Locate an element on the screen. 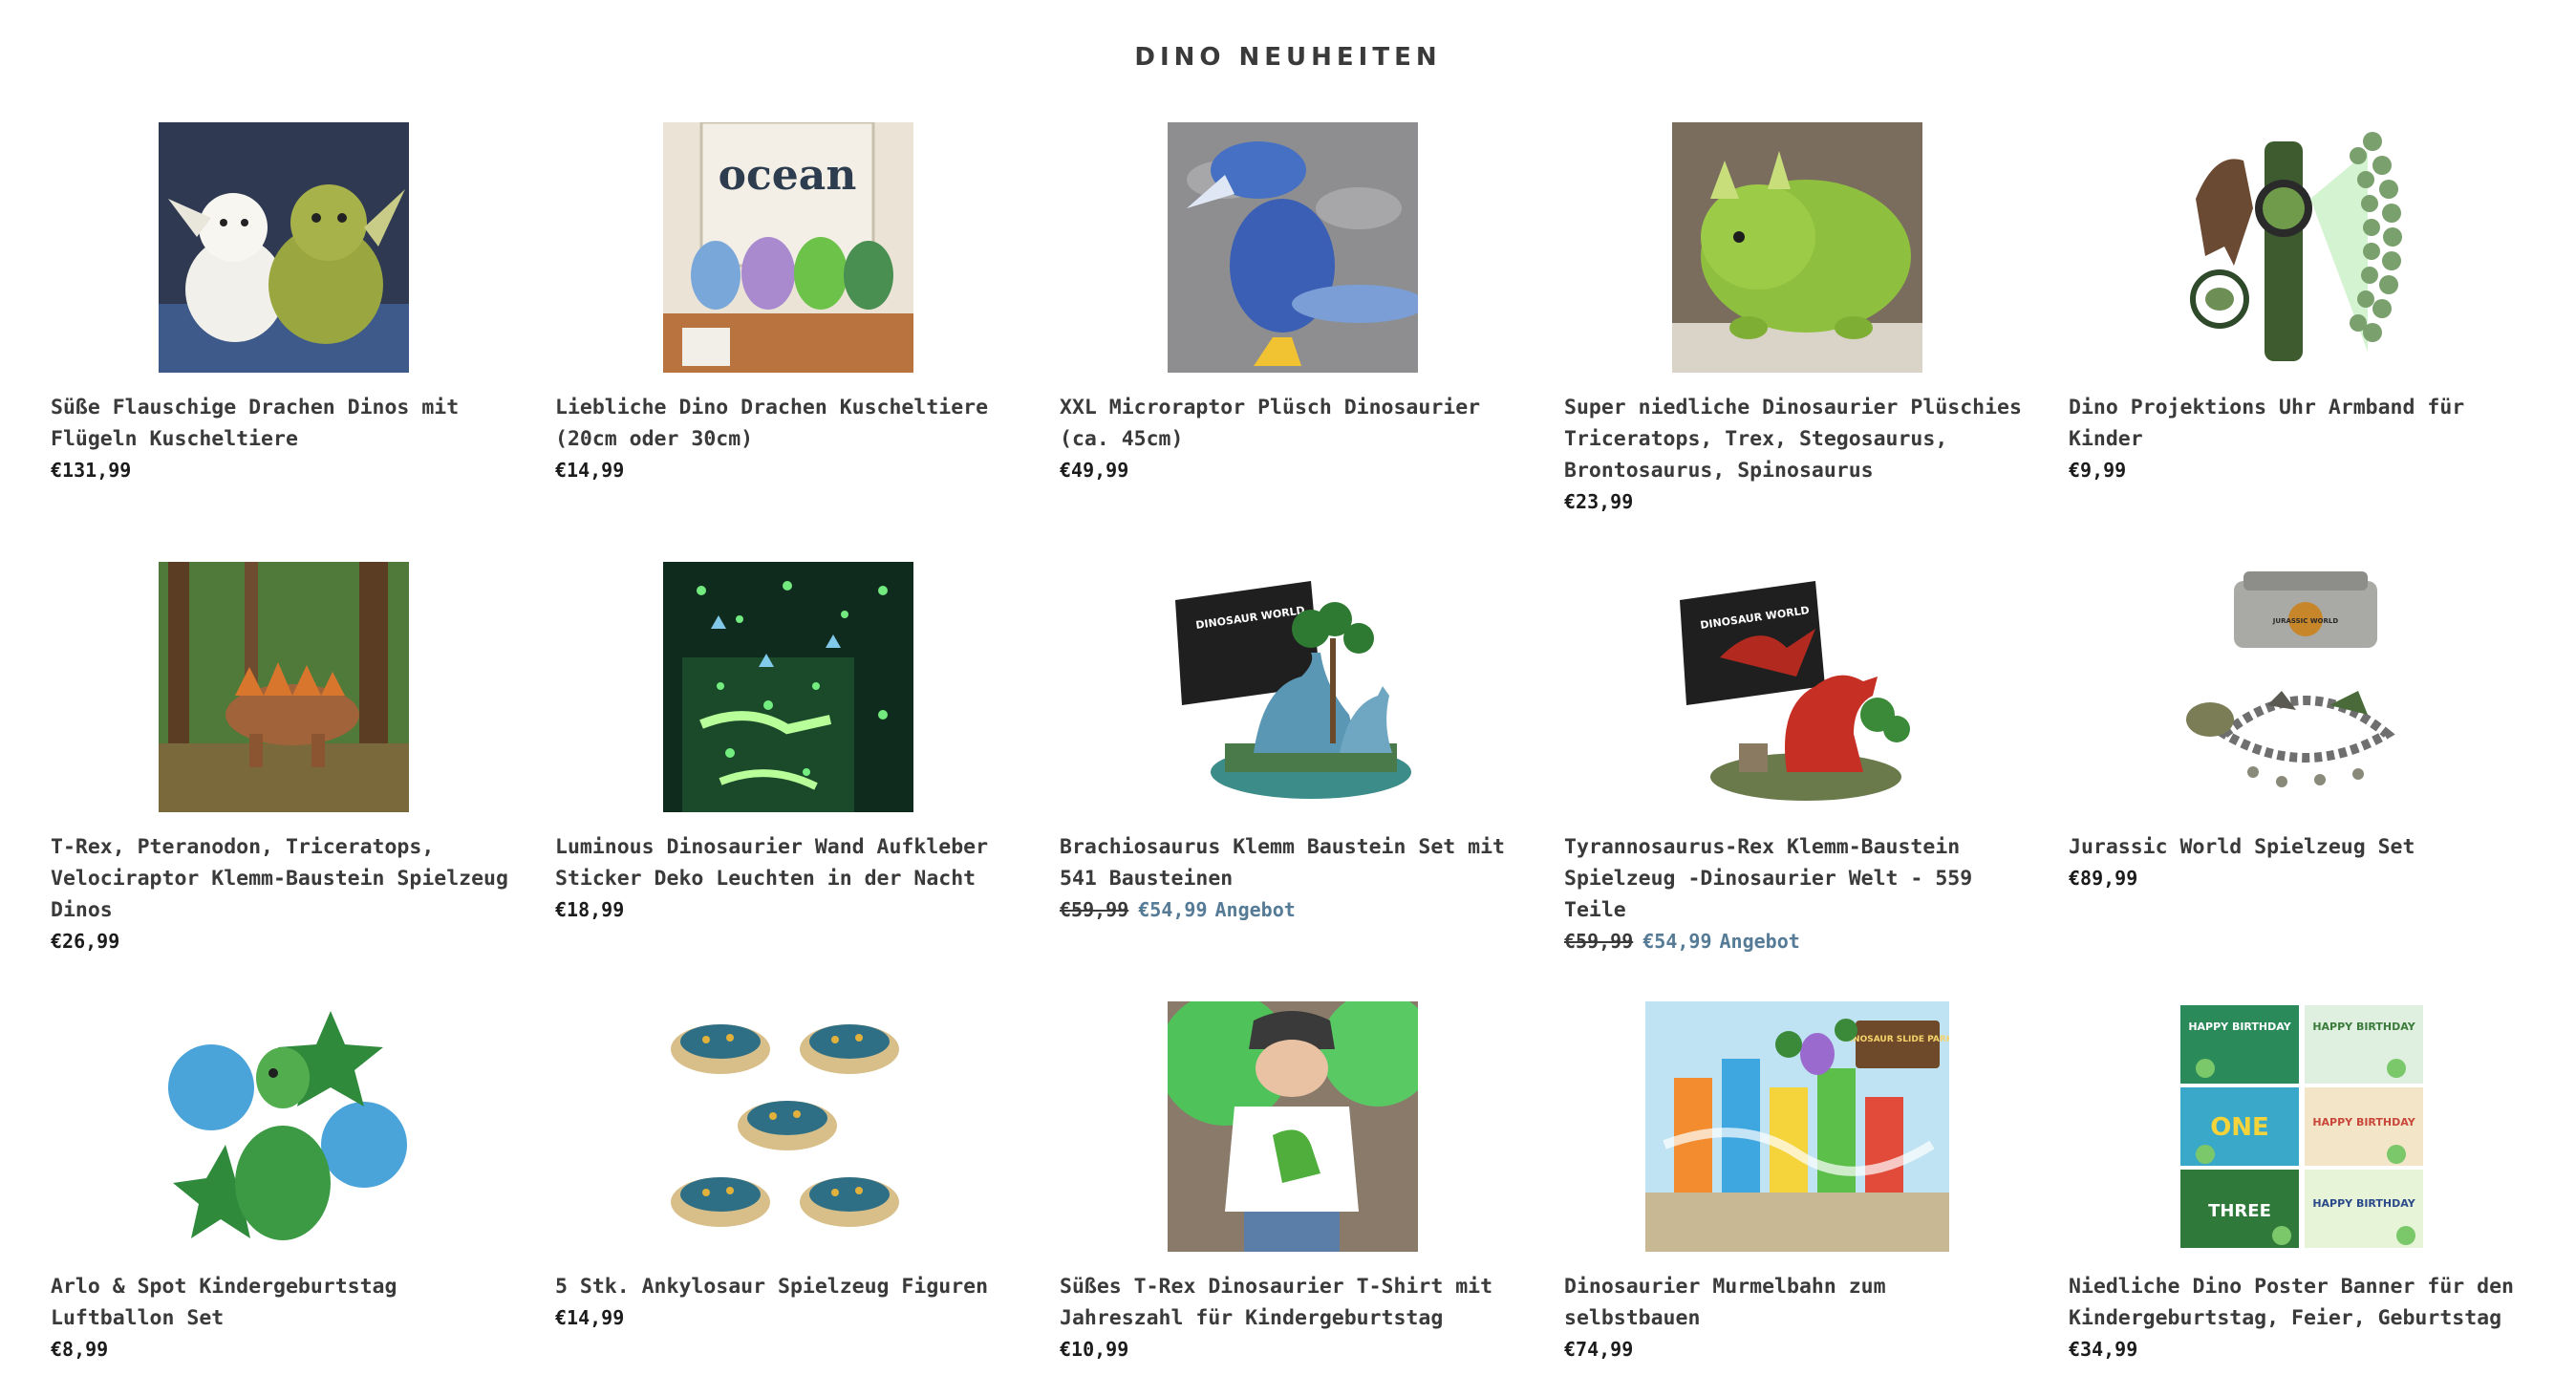 Image resolution: width=2576 pixels, height=1397 pixels. jurassic-world-set-image: JURASSIC WORLD is located at coordinates (2302, 687).